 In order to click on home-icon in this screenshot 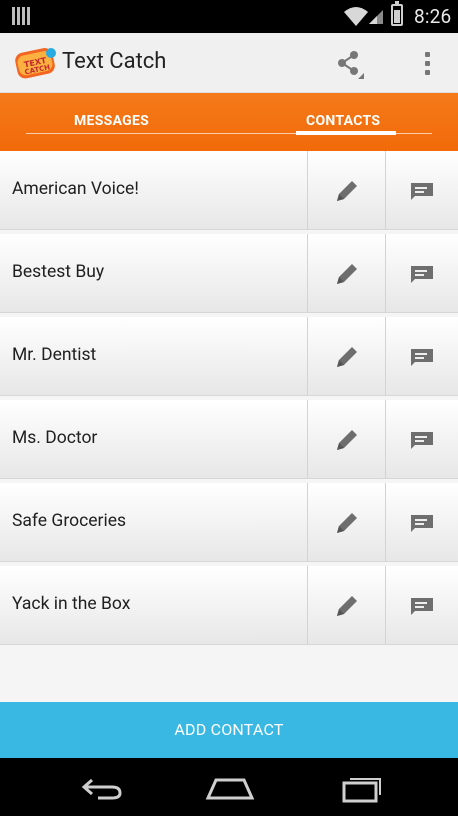, I will do `click(230, 789)`.